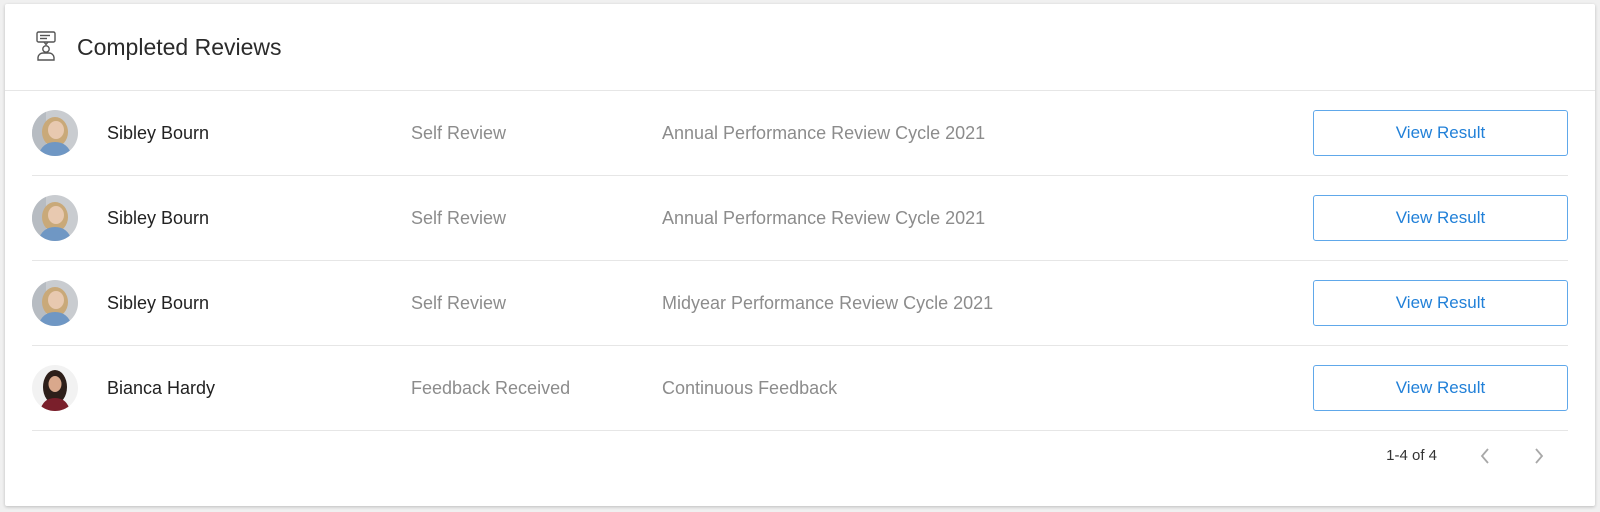 This screenshot has height=512, width=1600. Describe the element at coordinates (828, 302) in the screenshot. I see `review-cycle: Midyear Performance Review Cycle 2021` at that location.